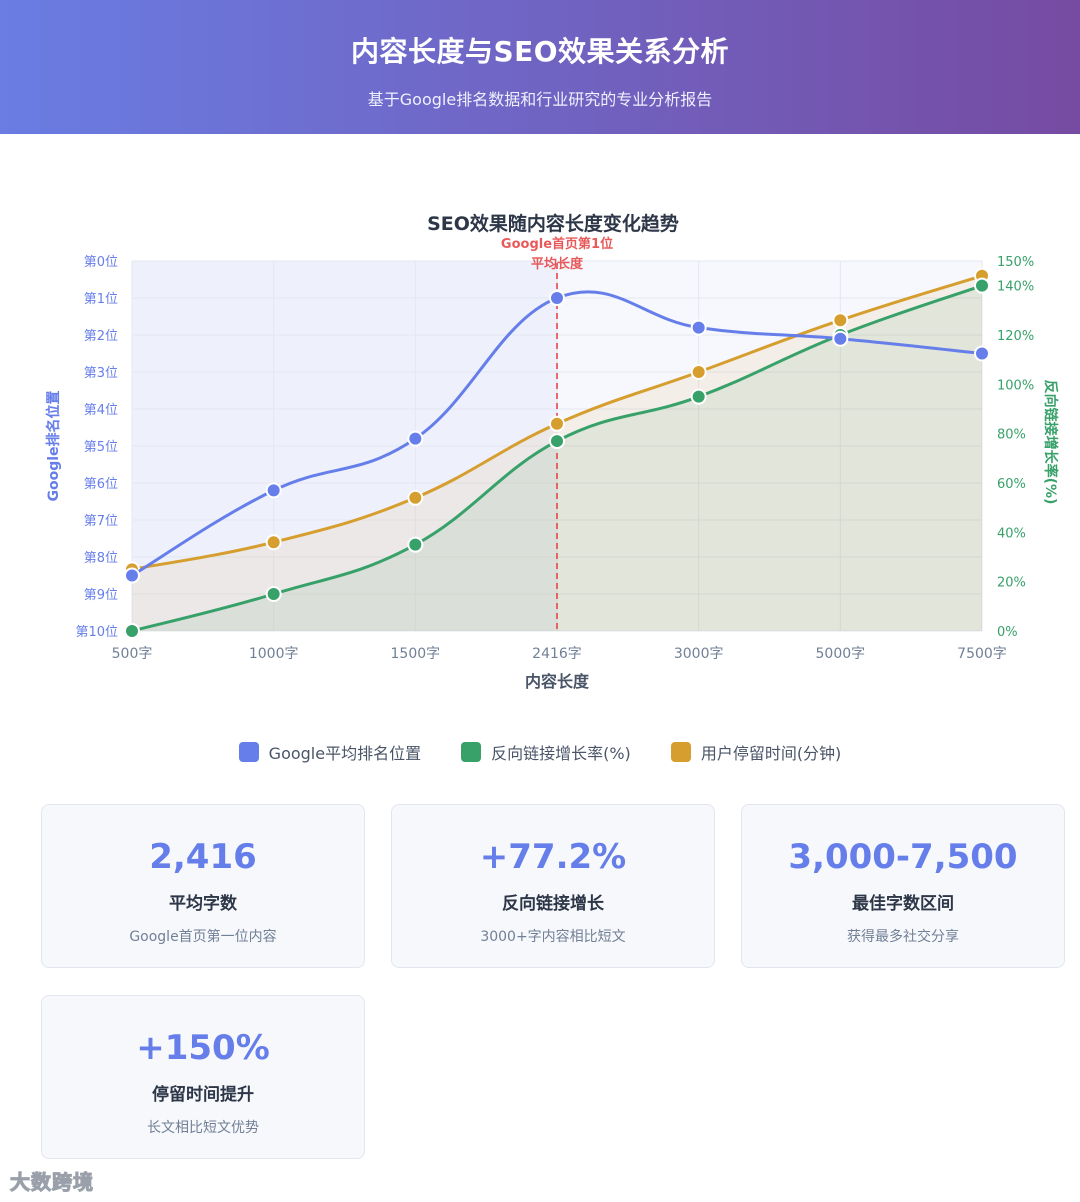 This screenshot has height=1202, width=1080. Describe the element at coordinates (203, 1077) in the screenshot. I see `stat-card-dwell-time: +150% 停留时间提升 长文相比短文优势` at that location.